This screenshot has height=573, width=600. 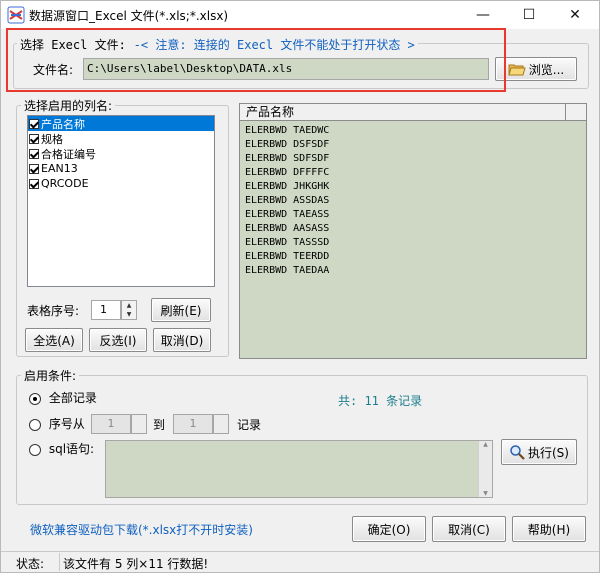 What do you see at coordinates (72, 398) in the screenshot?
I see `all-records-label: 全部记录` at bounding box center [72, 398].